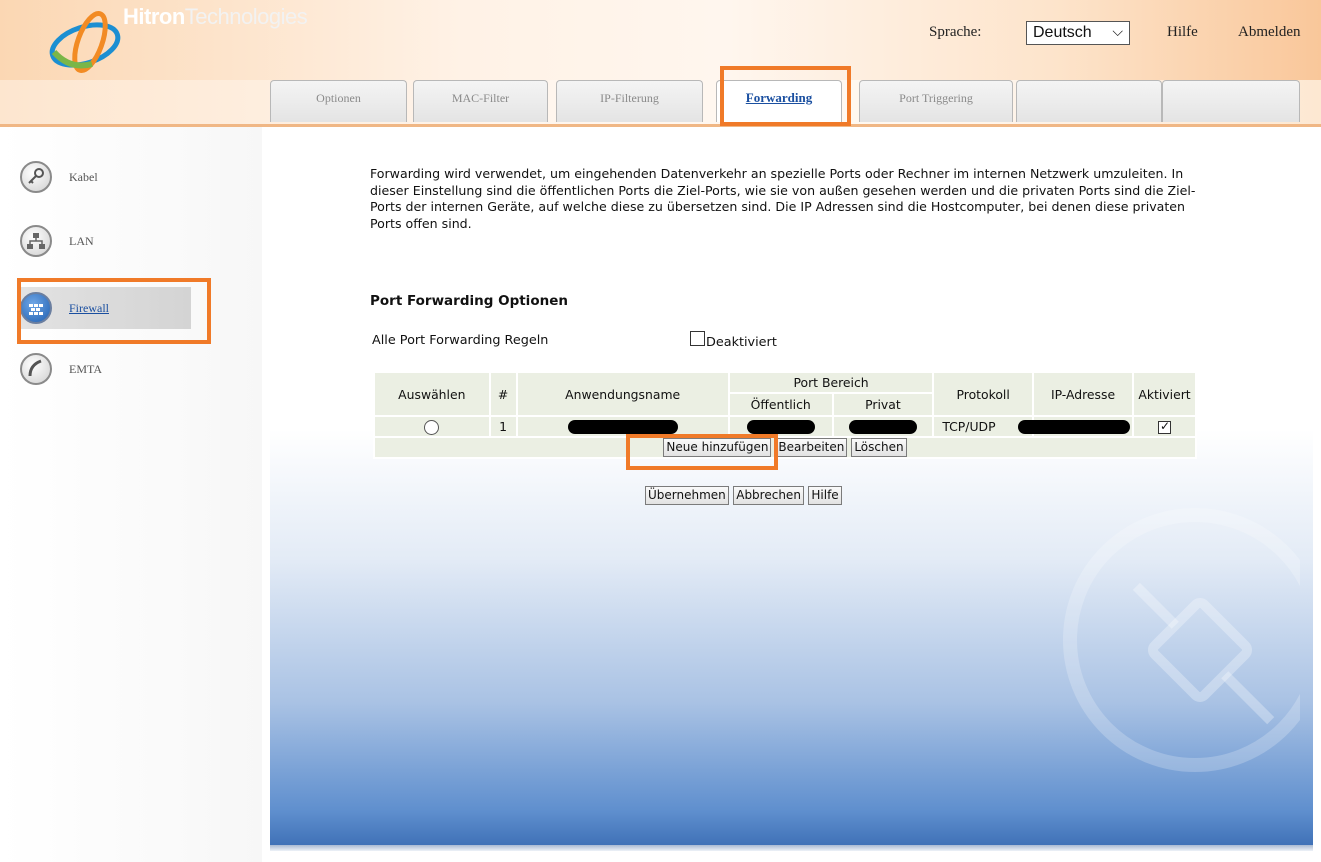  I want to click on help-link: Hilfe, so click(1182, 32).